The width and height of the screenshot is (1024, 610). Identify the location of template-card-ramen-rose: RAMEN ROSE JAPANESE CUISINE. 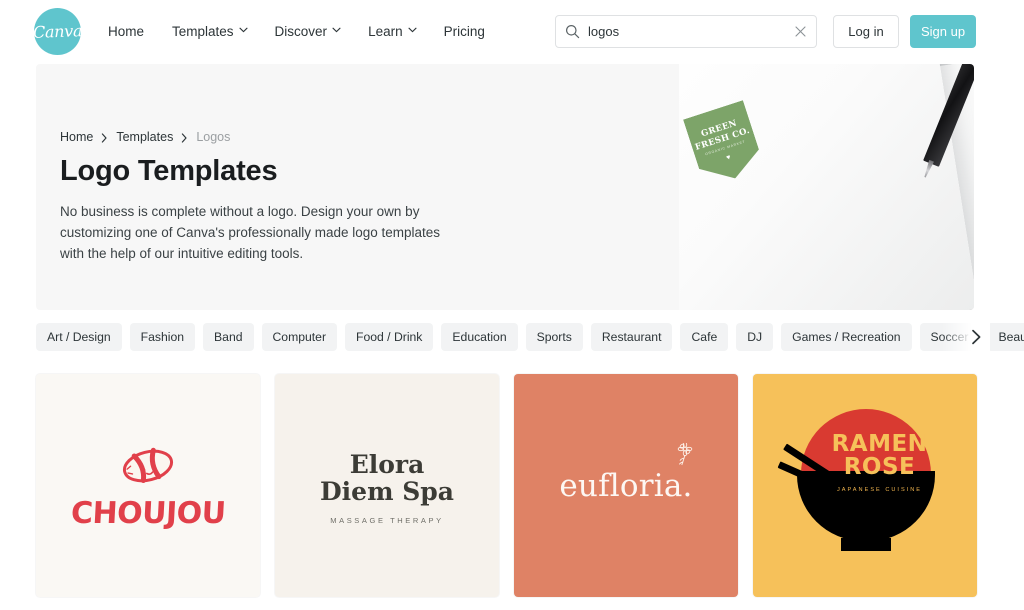
(865, 485).